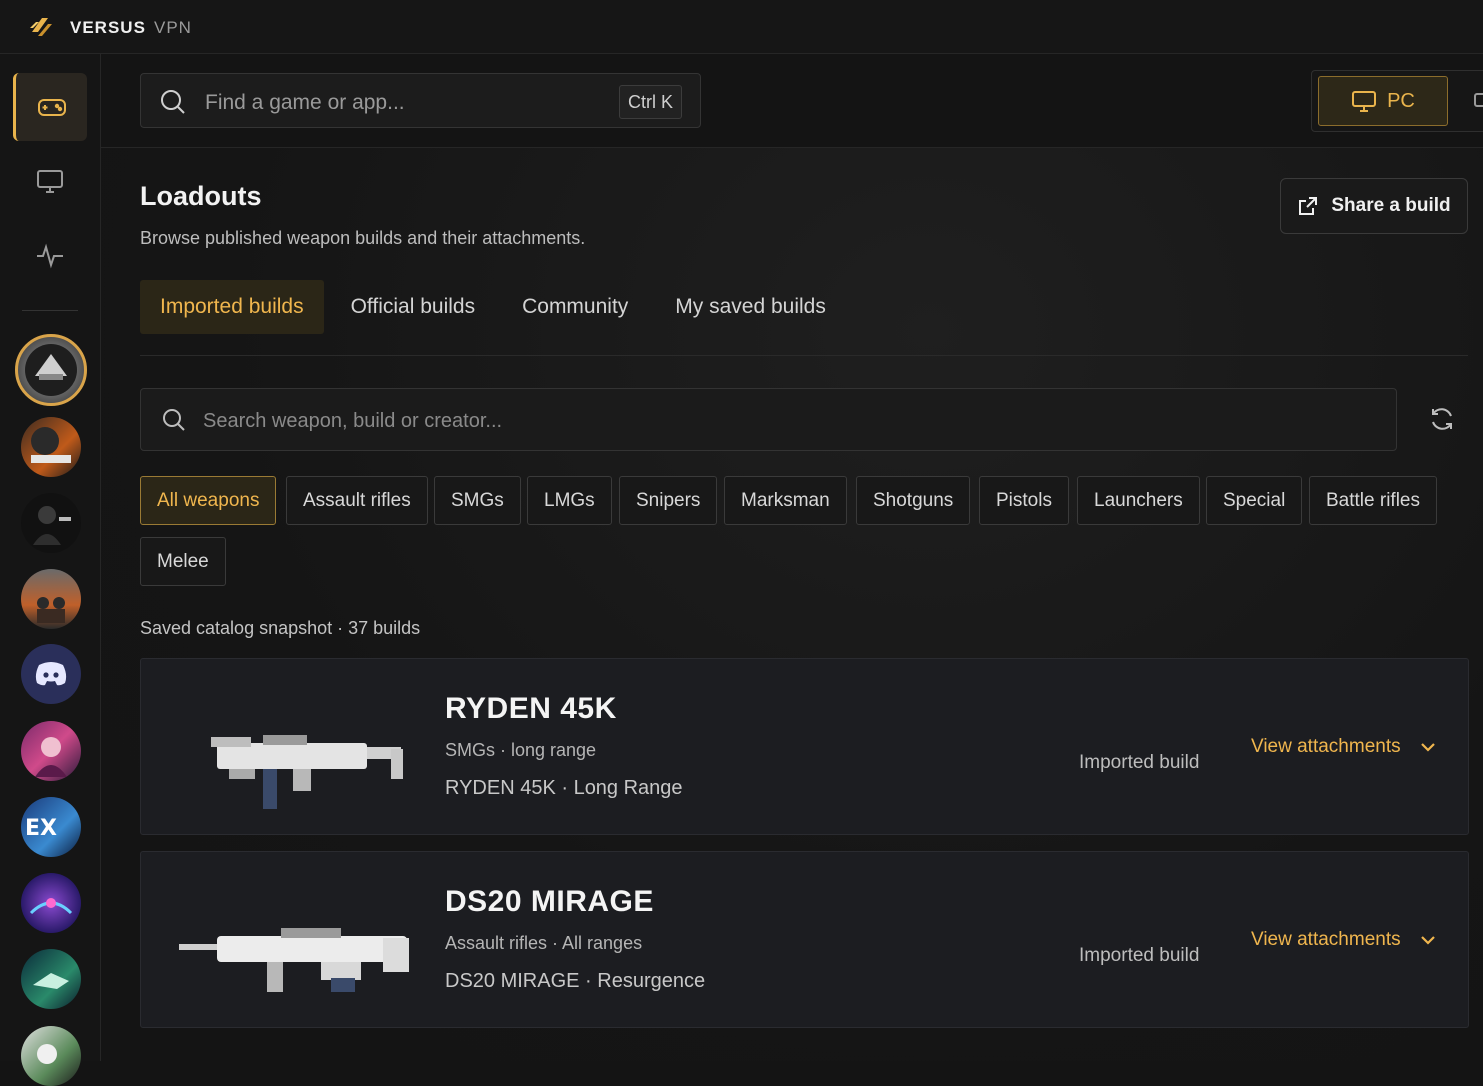 The height and width of the screenshot is (1086, 1483). I want to click on rail-divider, so click(50, 310).